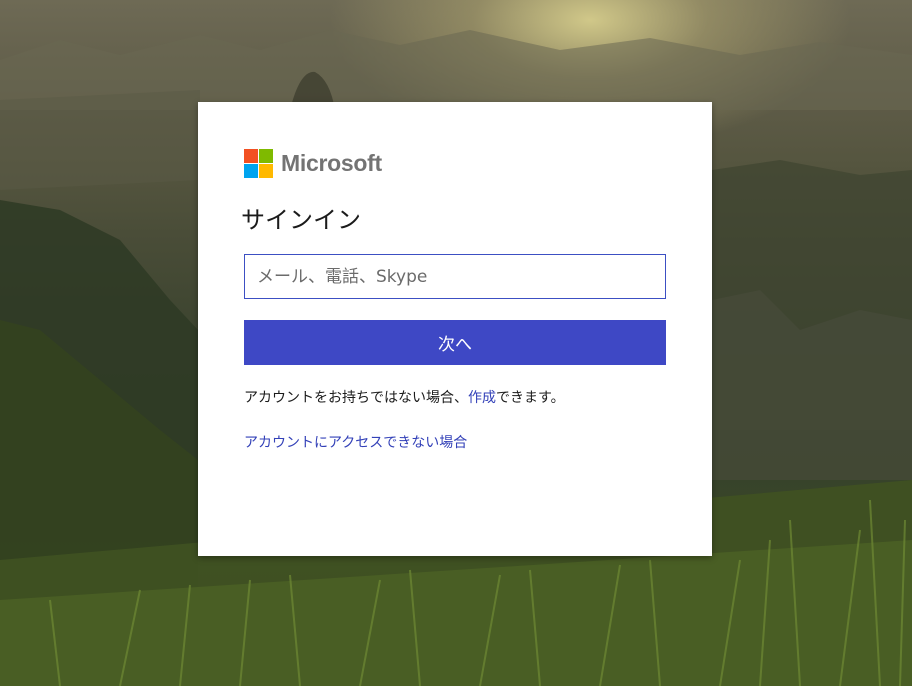 This screenshot has height=686, width=912. I want to click on microsoft-logo-icon, so click(258, 163).